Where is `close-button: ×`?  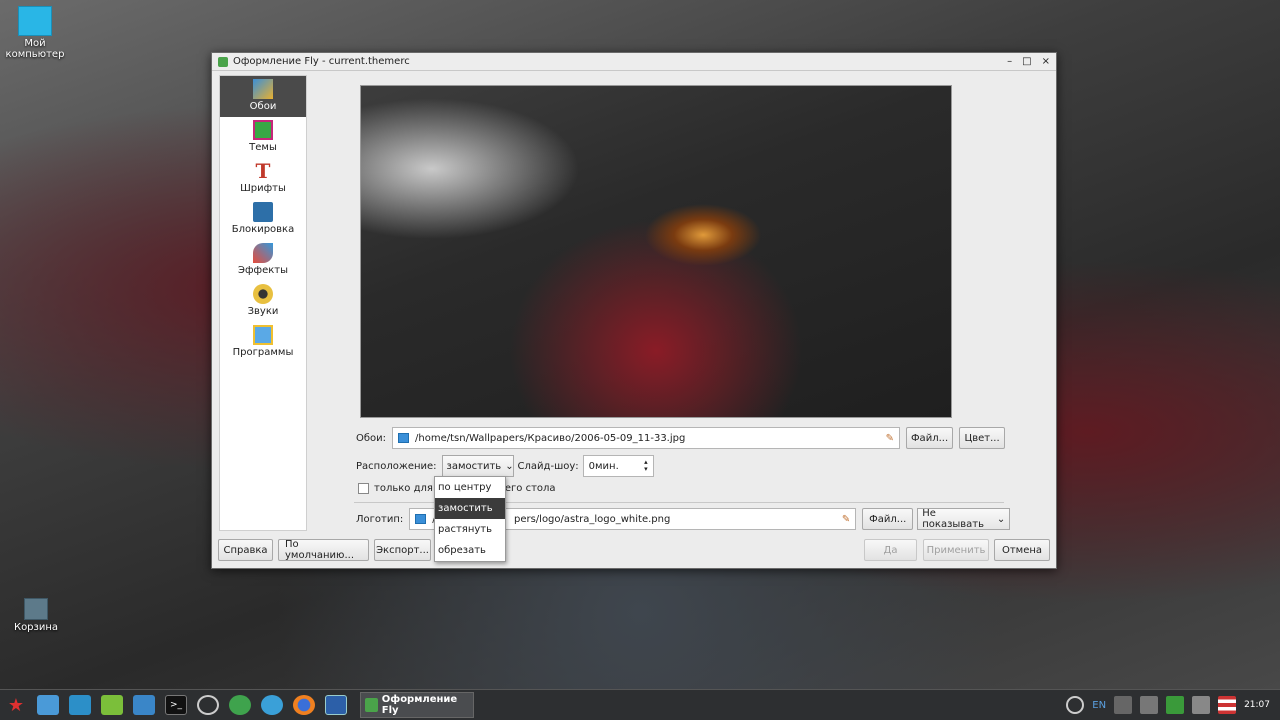
close-button: × is located at coordinates (1046, 61).